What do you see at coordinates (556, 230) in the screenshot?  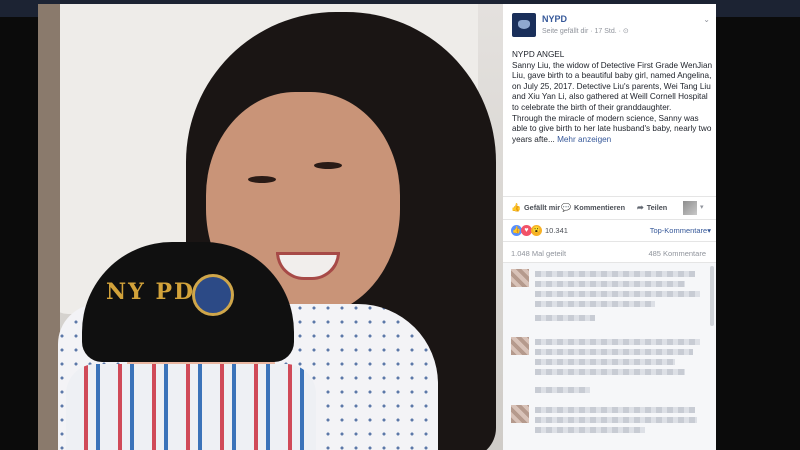 I see `reaction-count: 10.341` at bounding box center [556, 230].